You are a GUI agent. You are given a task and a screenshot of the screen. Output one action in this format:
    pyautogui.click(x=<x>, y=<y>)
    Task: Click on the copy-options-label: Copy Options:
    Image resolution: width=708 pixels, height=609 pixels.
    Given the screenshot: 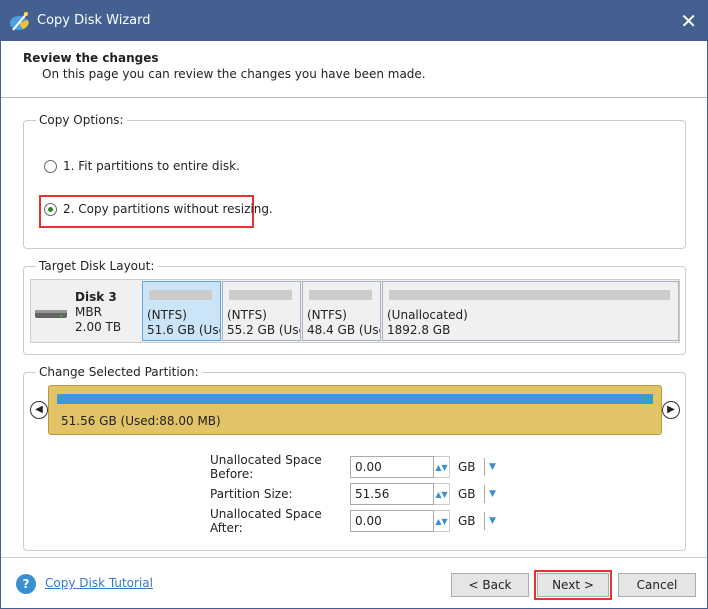 What is the action you would take?
    pyautogui.click(x=81, y=120)
    